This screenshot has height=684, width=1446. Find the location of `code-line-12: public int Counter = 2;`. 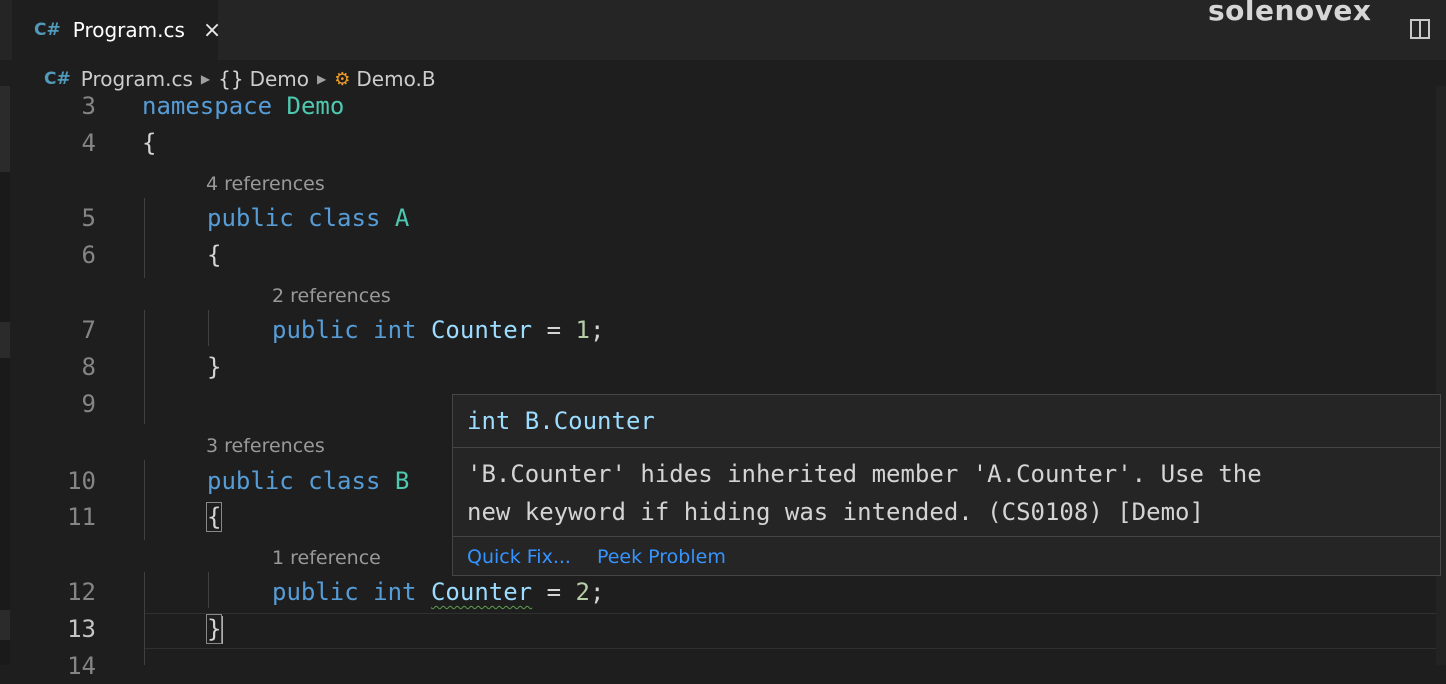

code-line-12: public int Counter = 2; is located at coordinates (438, 592).